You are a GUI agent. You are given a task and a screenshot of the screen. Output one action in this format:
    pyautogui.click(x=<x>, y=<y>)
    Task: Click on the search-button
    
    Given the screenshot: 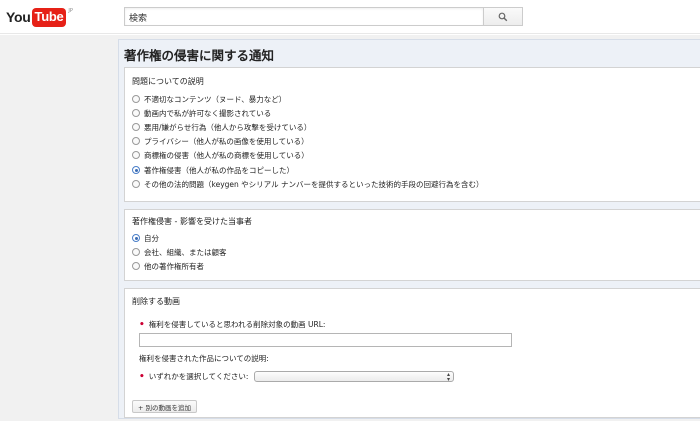 What is the action you would take?
    pyautogui.click(x=503, y=16)
    